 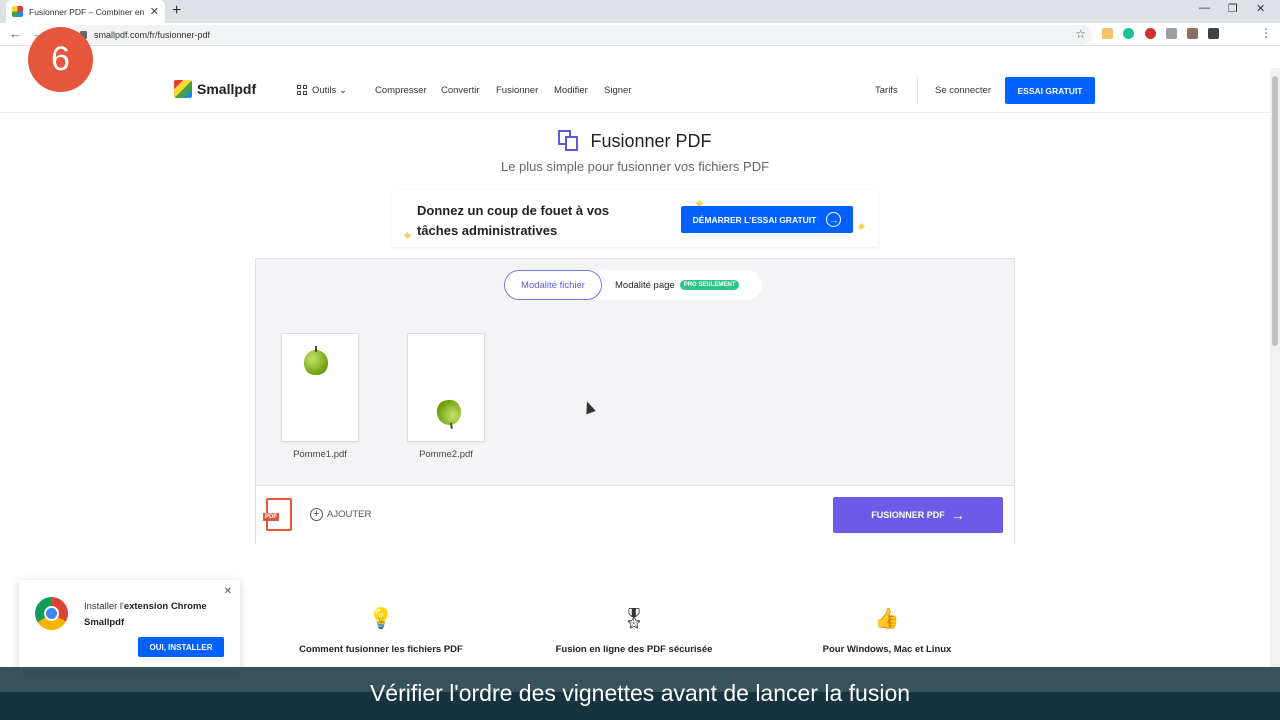 I want to click on browser-menu-icon: ⋮, so click(x=1266, y=33).